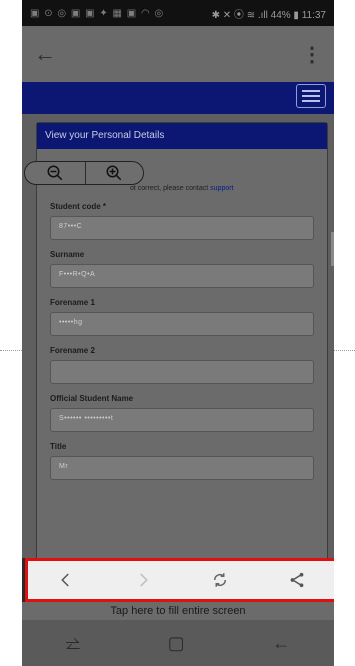 The image size is (355, 666). What do you see at coordinates (73, 643) in the screenshot?
I see `recent-apps-icon: ⥨` at bounding box center [73, 643].